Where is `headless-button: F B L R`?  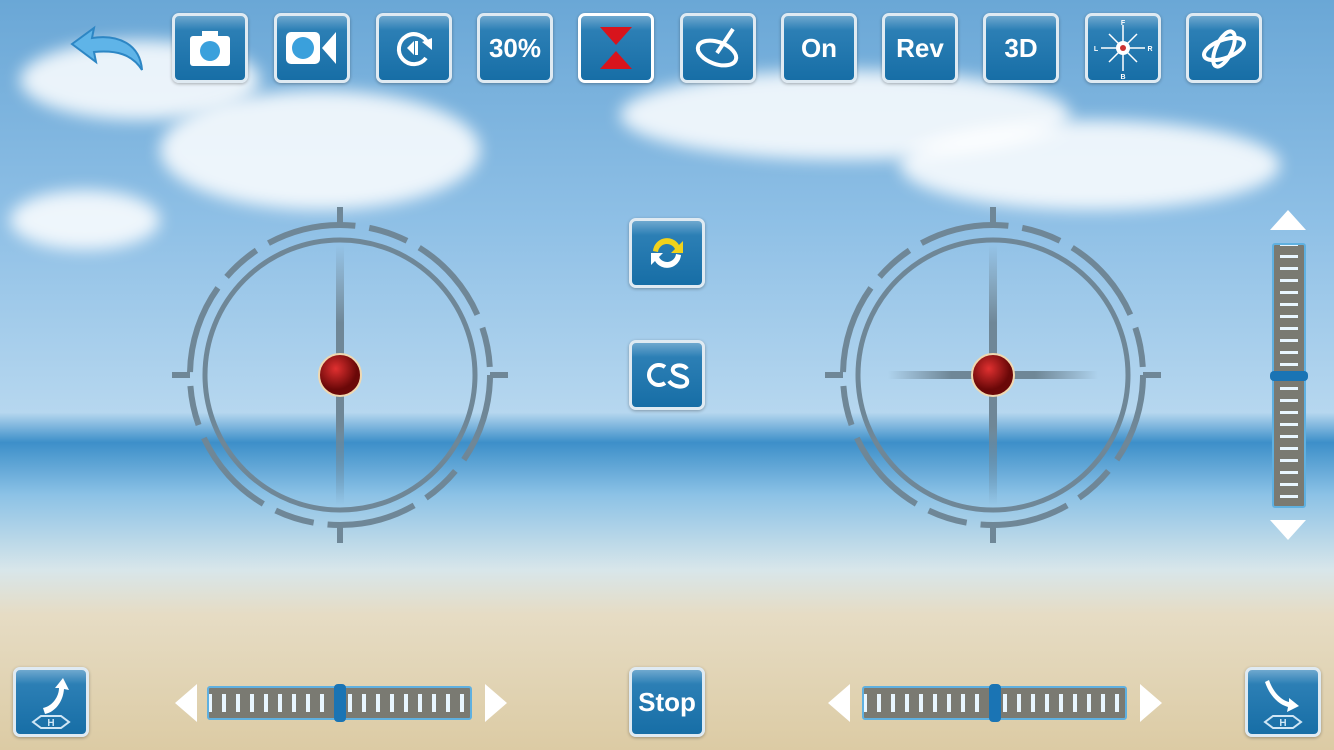
headless-button: F B L R is located at coordinates (1123, 48).